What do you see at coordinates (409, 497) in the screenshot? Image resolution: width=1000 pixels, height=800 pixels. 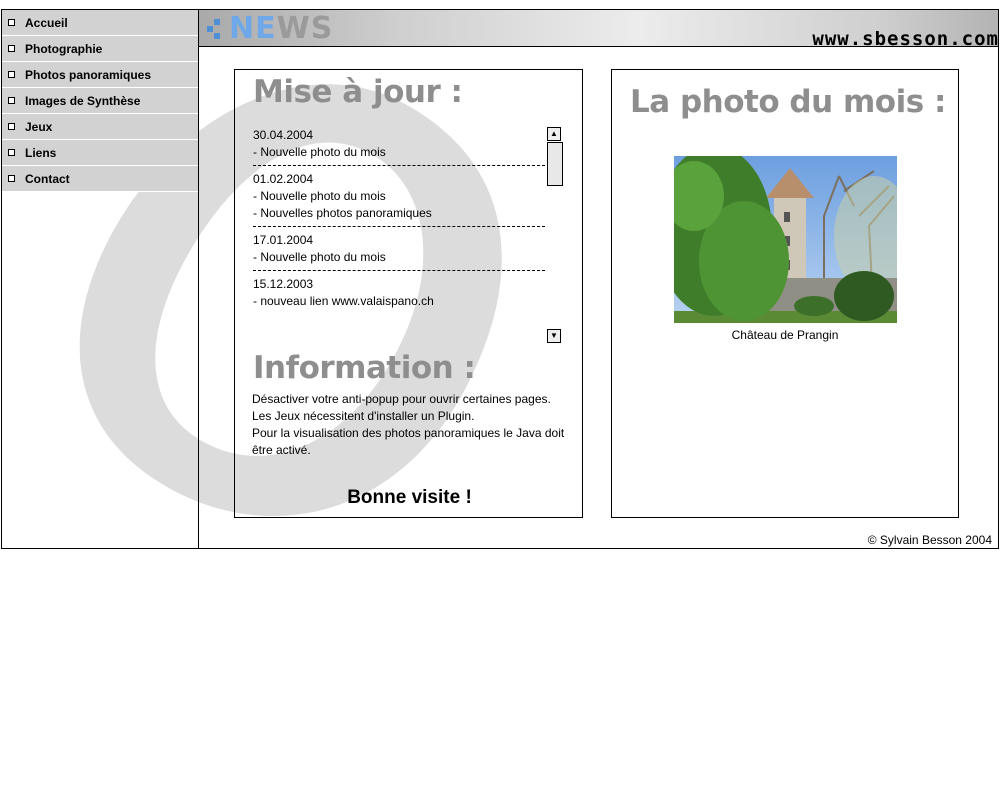 I see `greeting-text: Bonne visite !` at bounding box center [409, 497].